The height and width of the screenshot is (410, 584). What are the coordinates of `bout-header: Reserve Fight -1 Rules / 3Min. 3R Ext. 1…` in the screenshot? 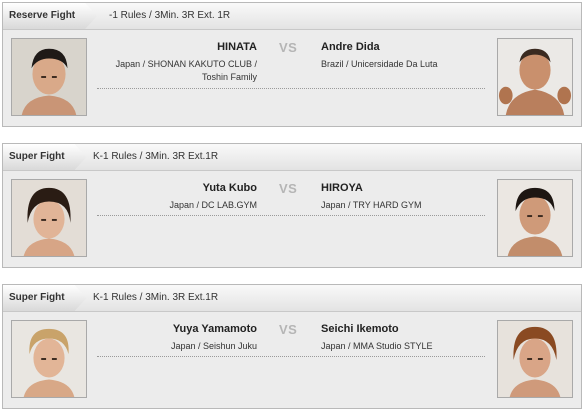 It's located at (292, 16).